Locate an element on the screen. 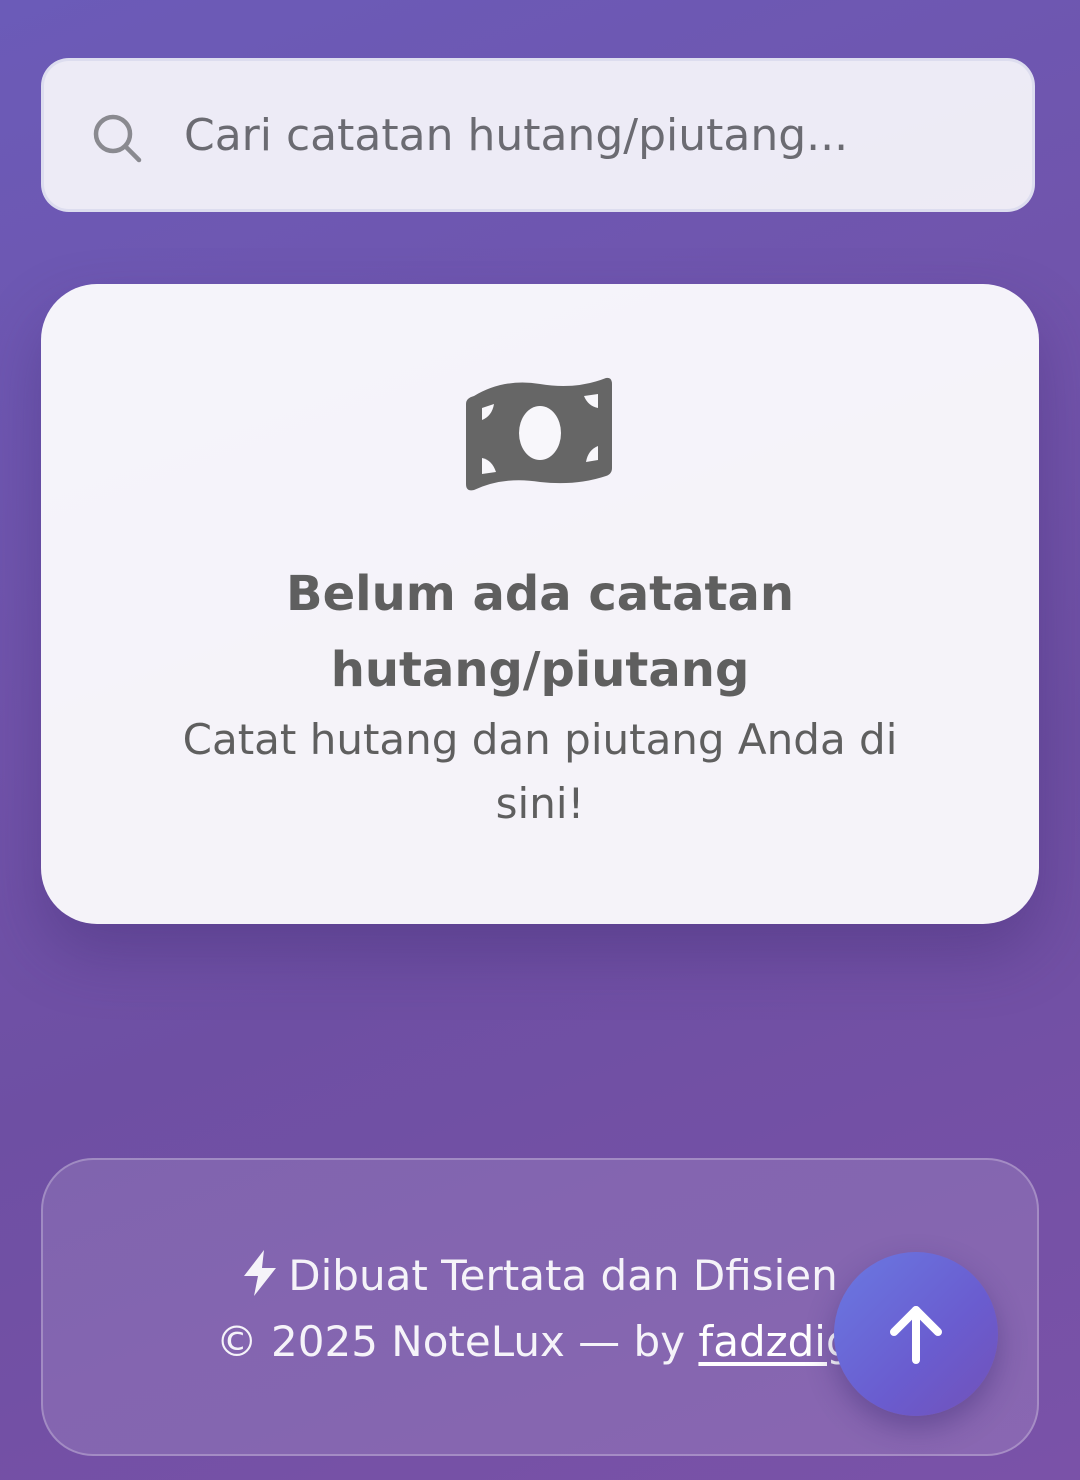  search-bar is located at coordinates (538, 135).